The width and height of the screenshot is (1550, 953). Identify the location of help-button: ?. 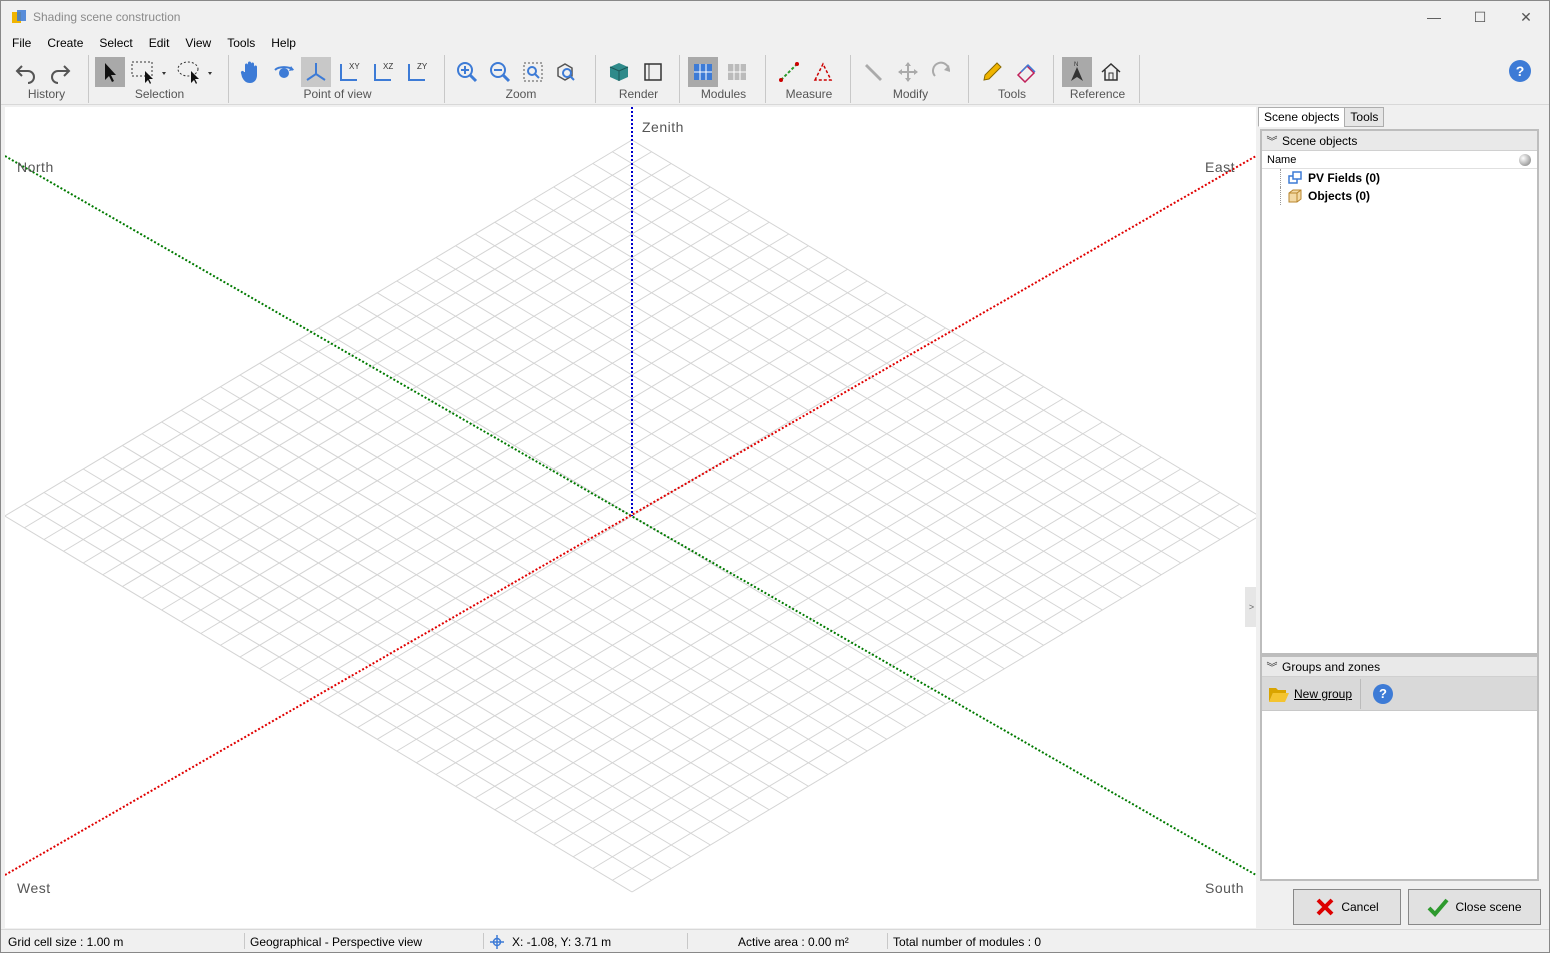
(1520, 71).